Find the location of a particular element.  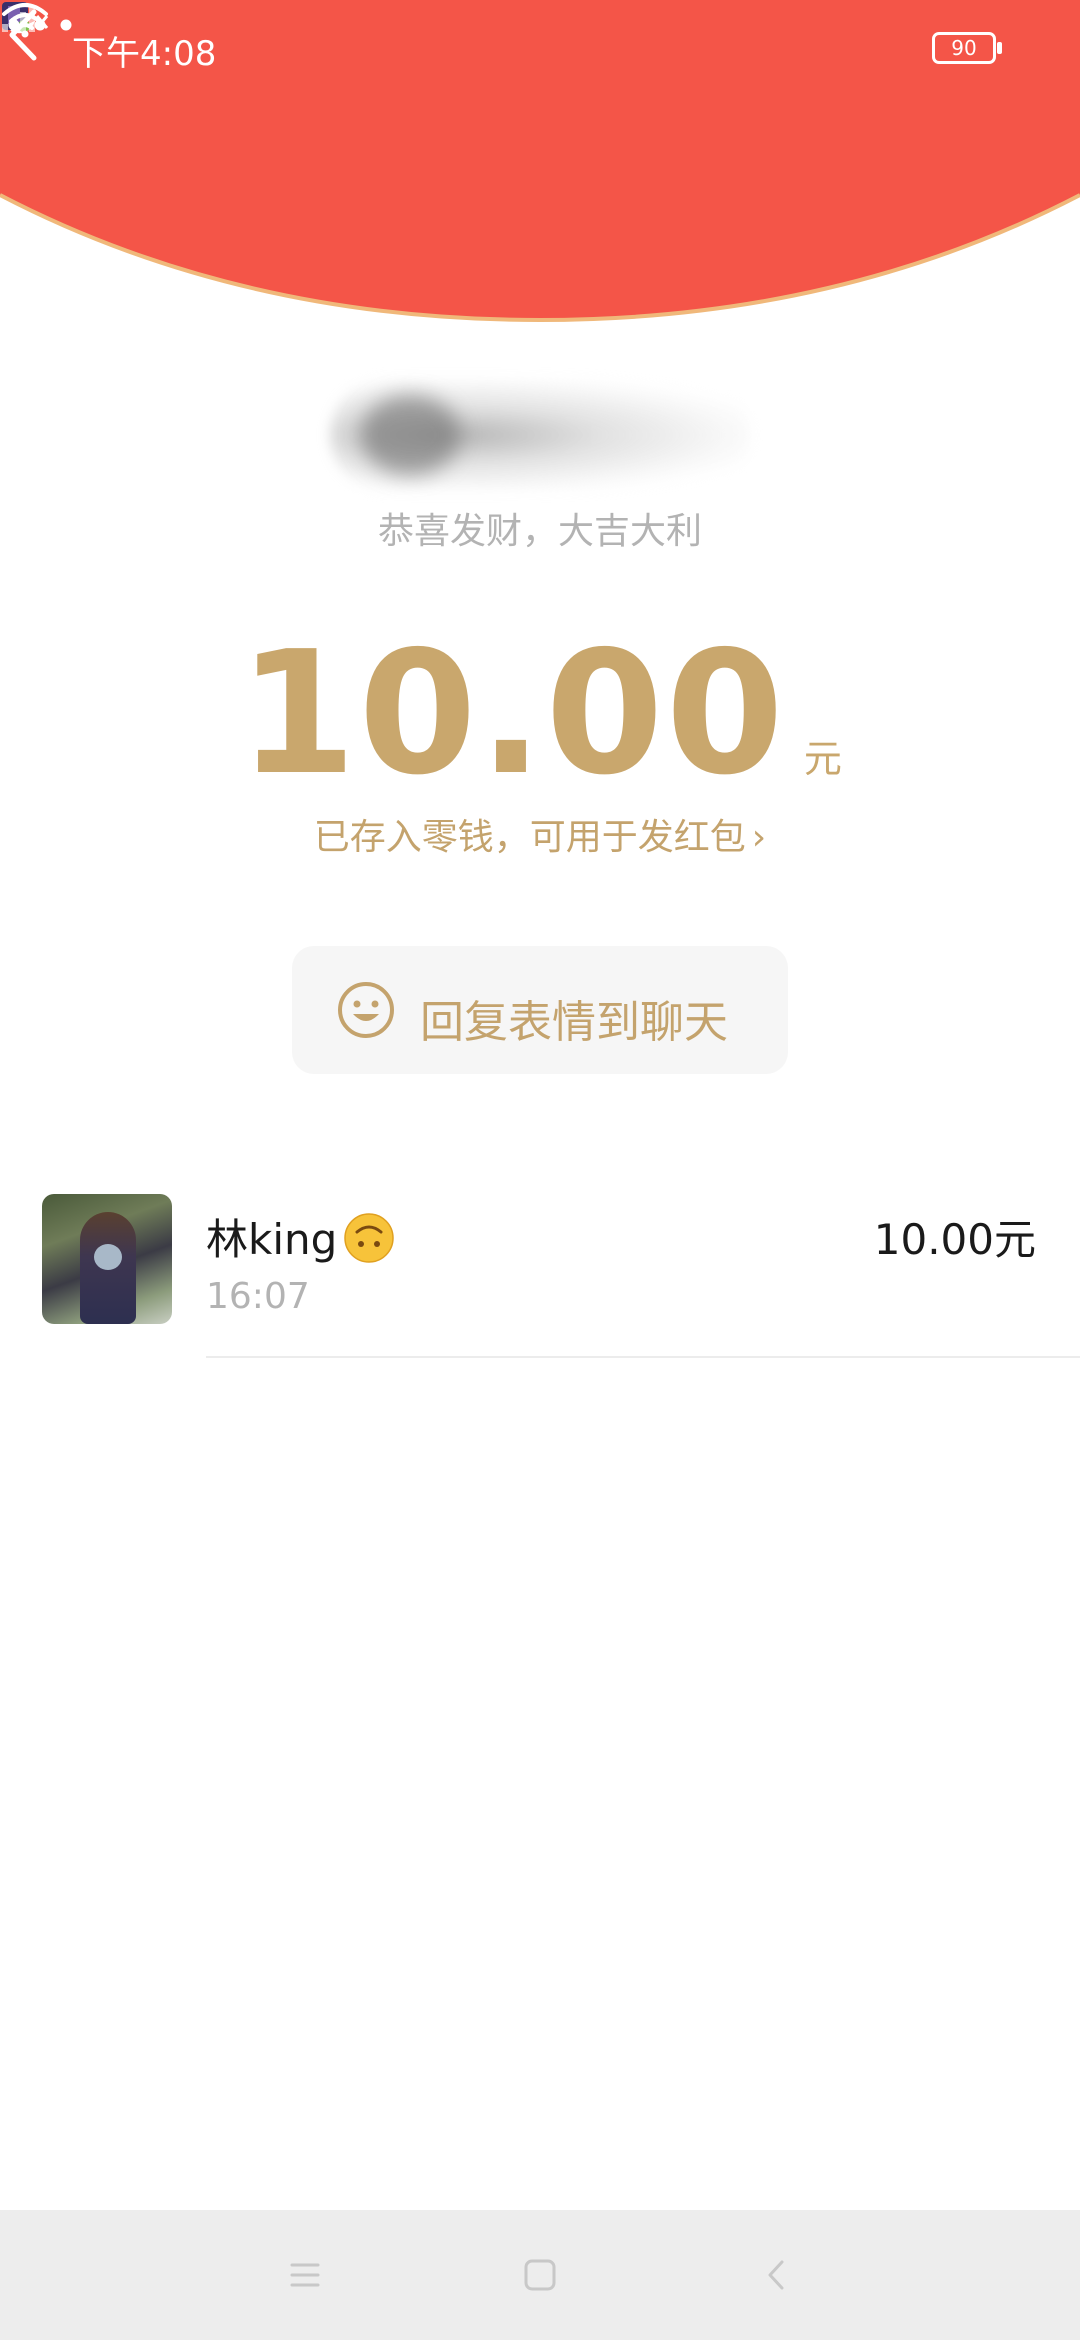

amount-unit: 元 is located at coordinates (822, 759).